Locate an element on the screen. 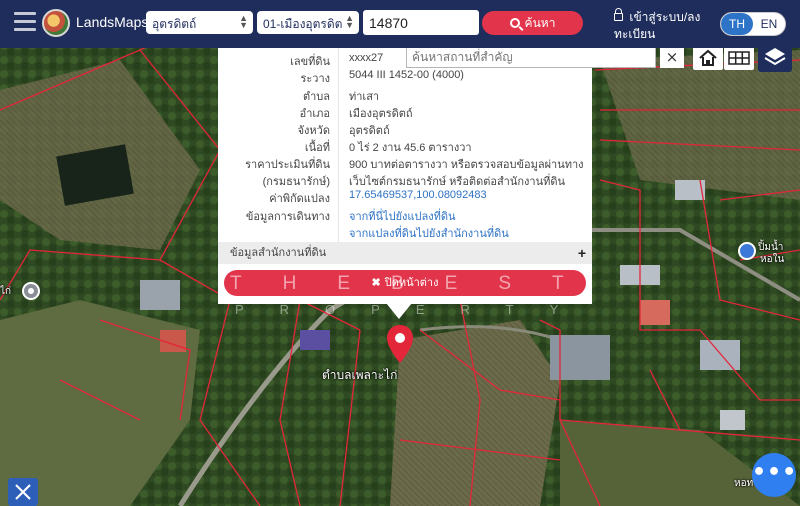 This screenshot has width=800, height=506. login-register-link: เข้าสู่ระบบ/ลงทะเบียน is located at coordinates (660, 25).